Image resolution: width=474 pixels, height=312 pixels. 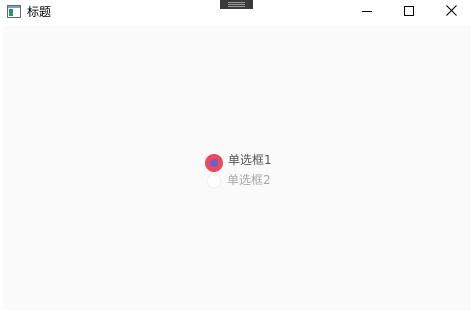 What do you see at coordinates (250, 160) in the screenshot?
I see `radio-option-1-label: 单选框1` at bounding box center [250, 160].